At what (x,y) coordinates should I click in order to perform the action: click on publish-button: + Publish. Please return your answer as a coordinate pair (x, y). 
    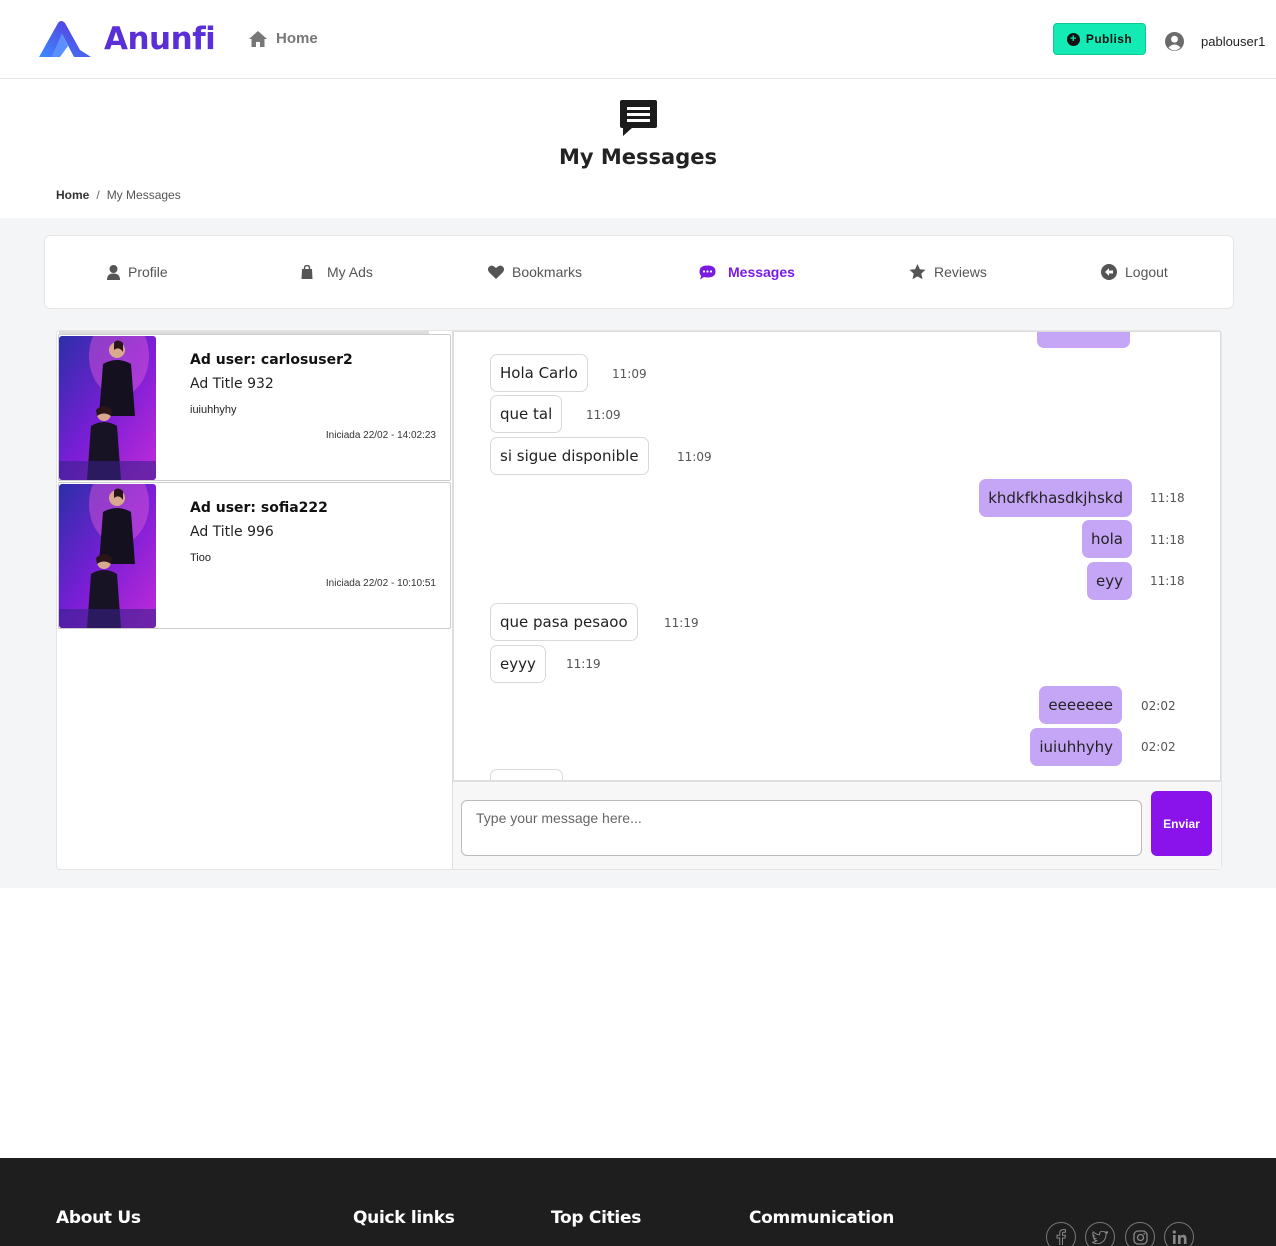
    Looking at the image, I should click on (1099, 39).